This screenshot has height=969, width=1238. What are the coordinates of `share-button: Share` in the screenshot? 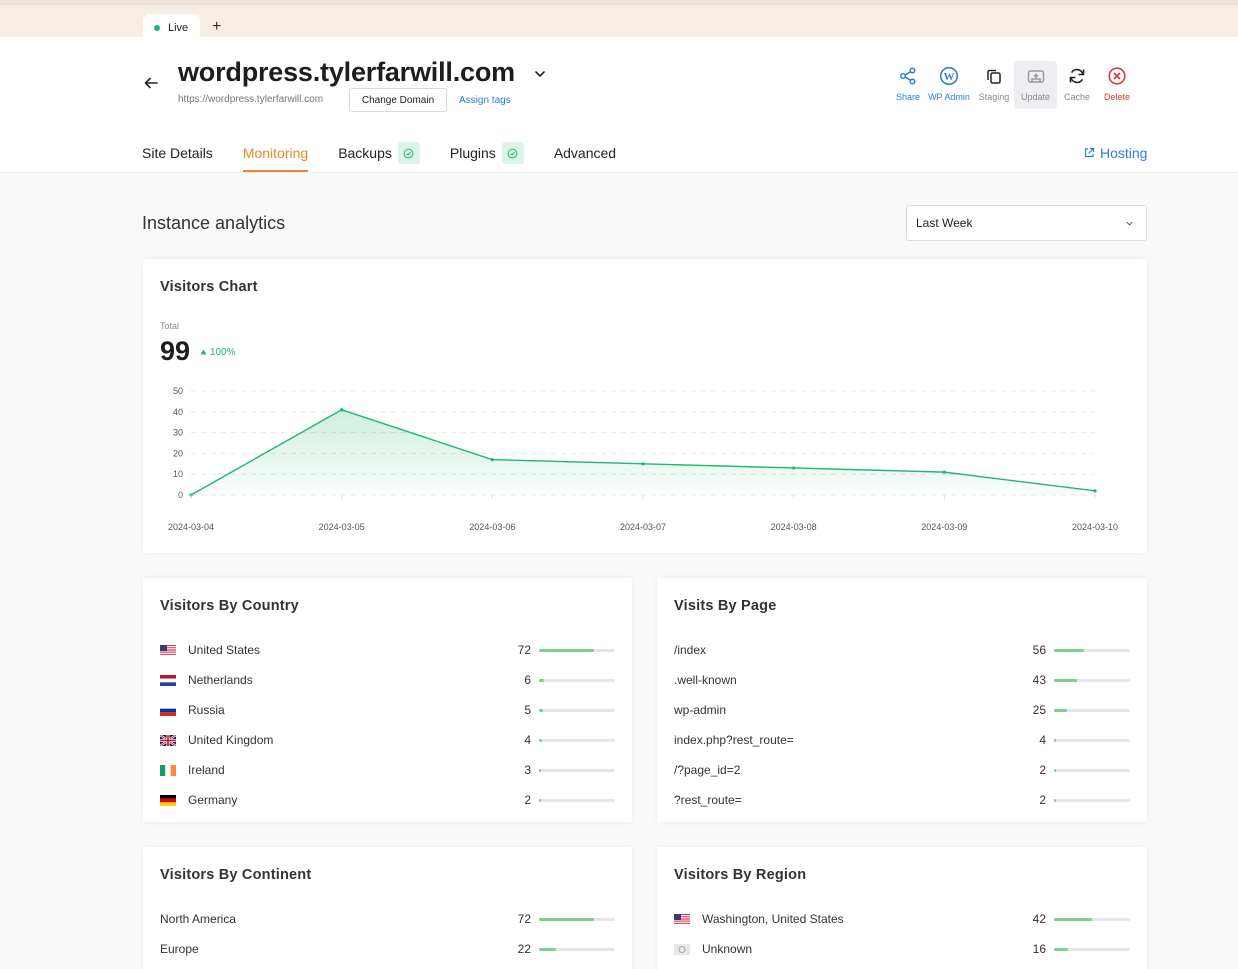 It's located at (908, 85).